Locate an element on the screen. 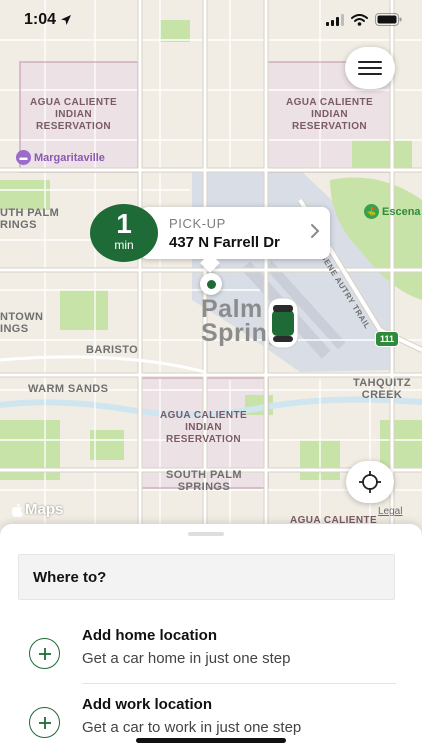 This screenshot has height=750, width=422. eta-unit: min is located at coordinates (124, 245).